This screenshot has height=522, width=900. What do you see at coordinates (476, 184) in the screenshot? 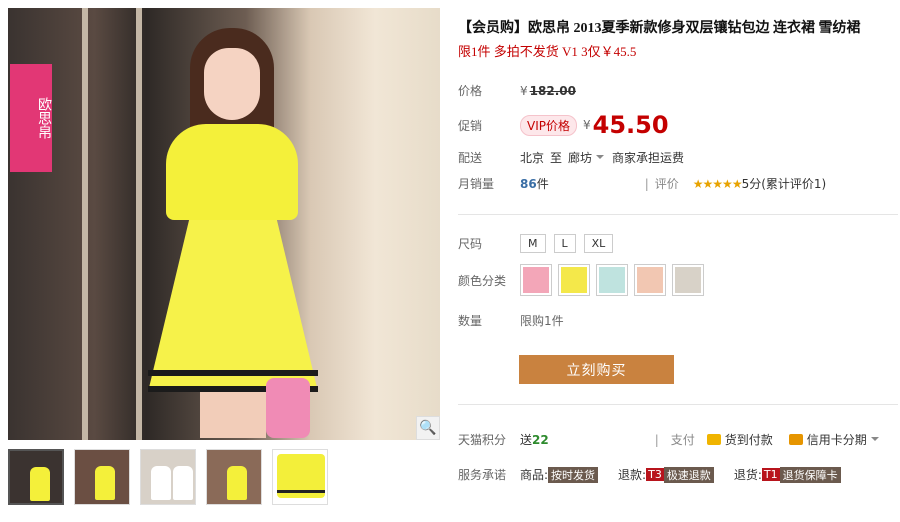
I see `sales-label: 月销量` at bounding box center [476, 184].